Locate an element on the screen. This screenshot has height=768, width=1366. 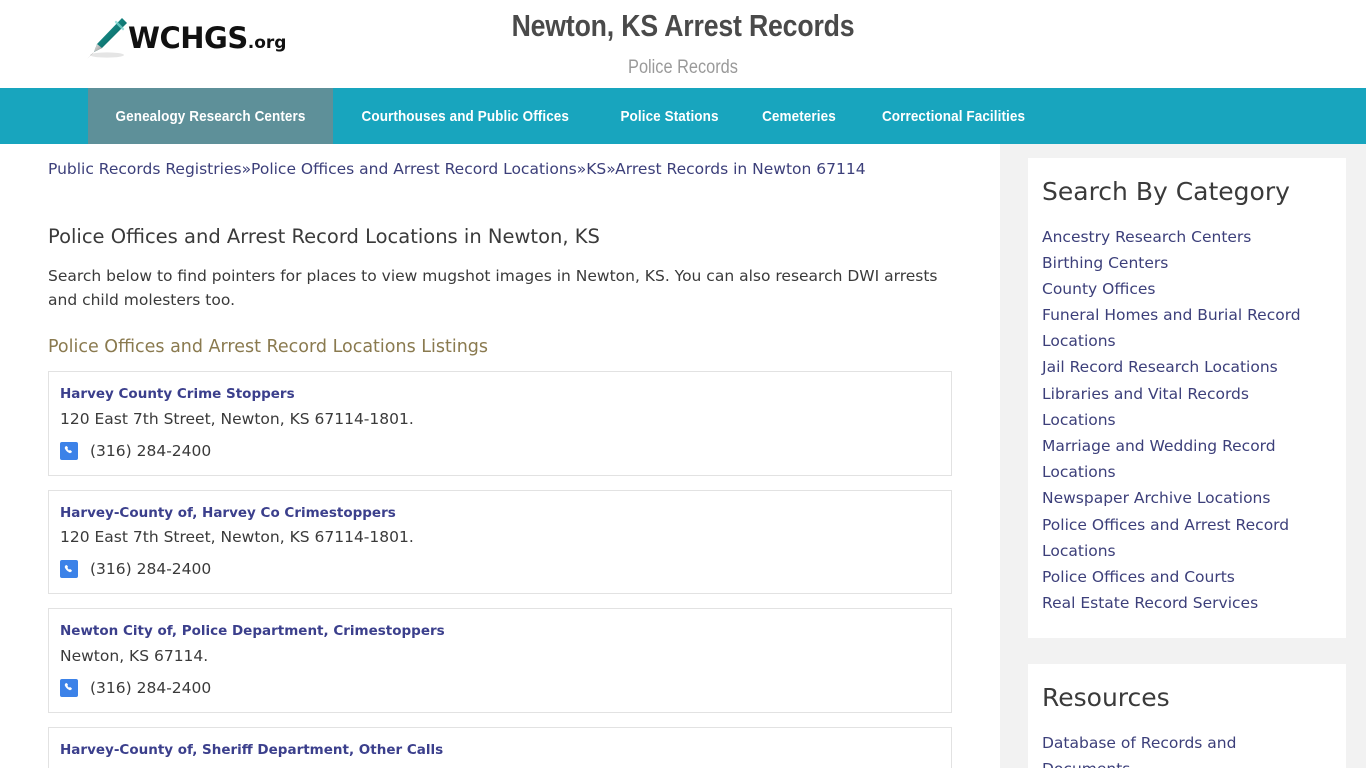
sidebar-panel-title: Search By Category is located at coordinates (1166, 191).